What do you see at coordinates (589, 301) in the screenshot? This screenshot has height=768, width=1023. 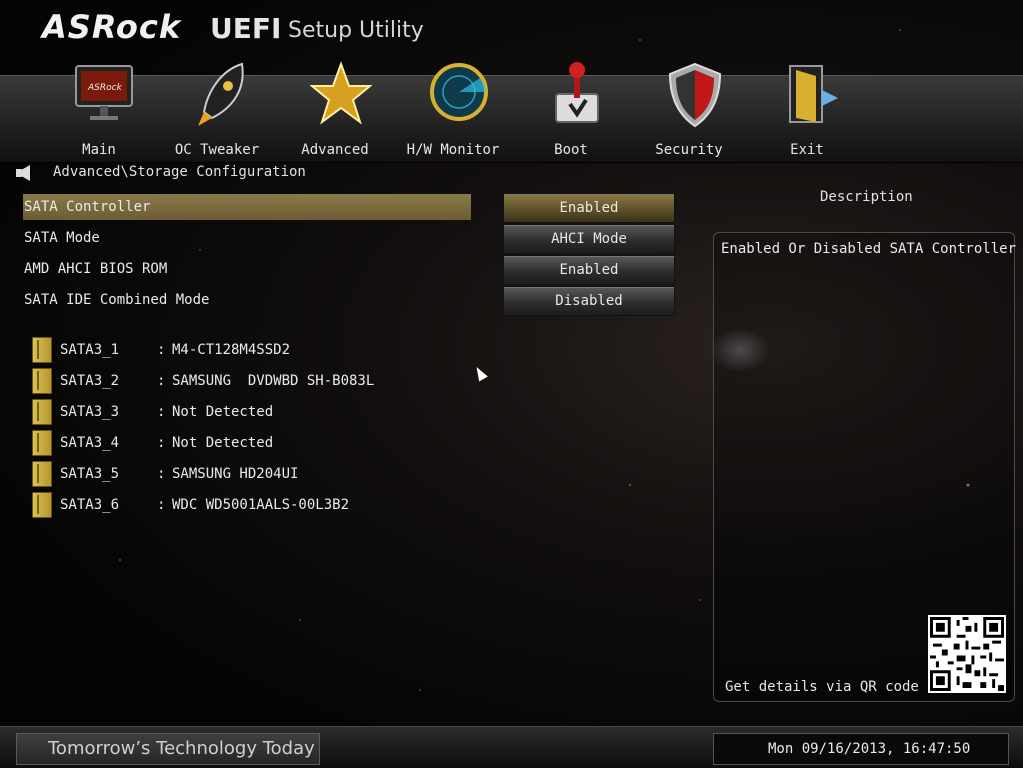 I see `sata-ide-combined-mode-value-button: Disabled` at bounding box center [589, 301].